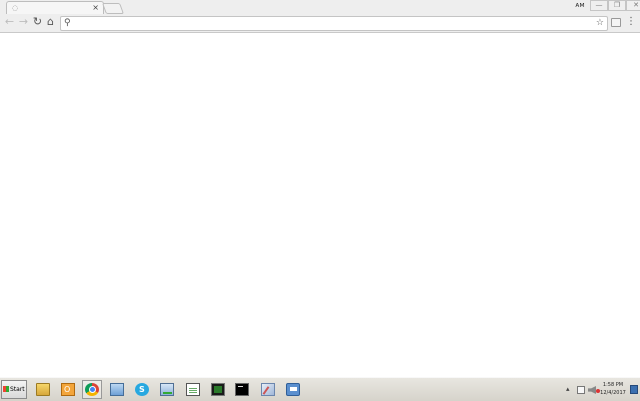 This screenshot has width=640, height=401. I want to click on start-button: Start, so click(14, 389).